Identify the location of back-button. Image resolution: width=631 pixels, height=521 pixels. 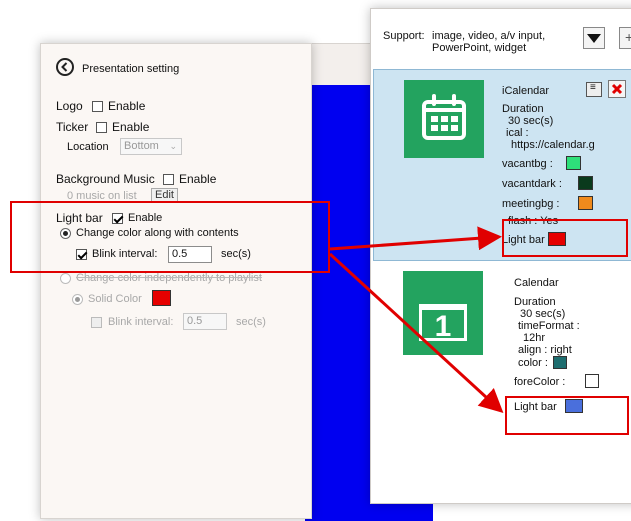
(65, 67).